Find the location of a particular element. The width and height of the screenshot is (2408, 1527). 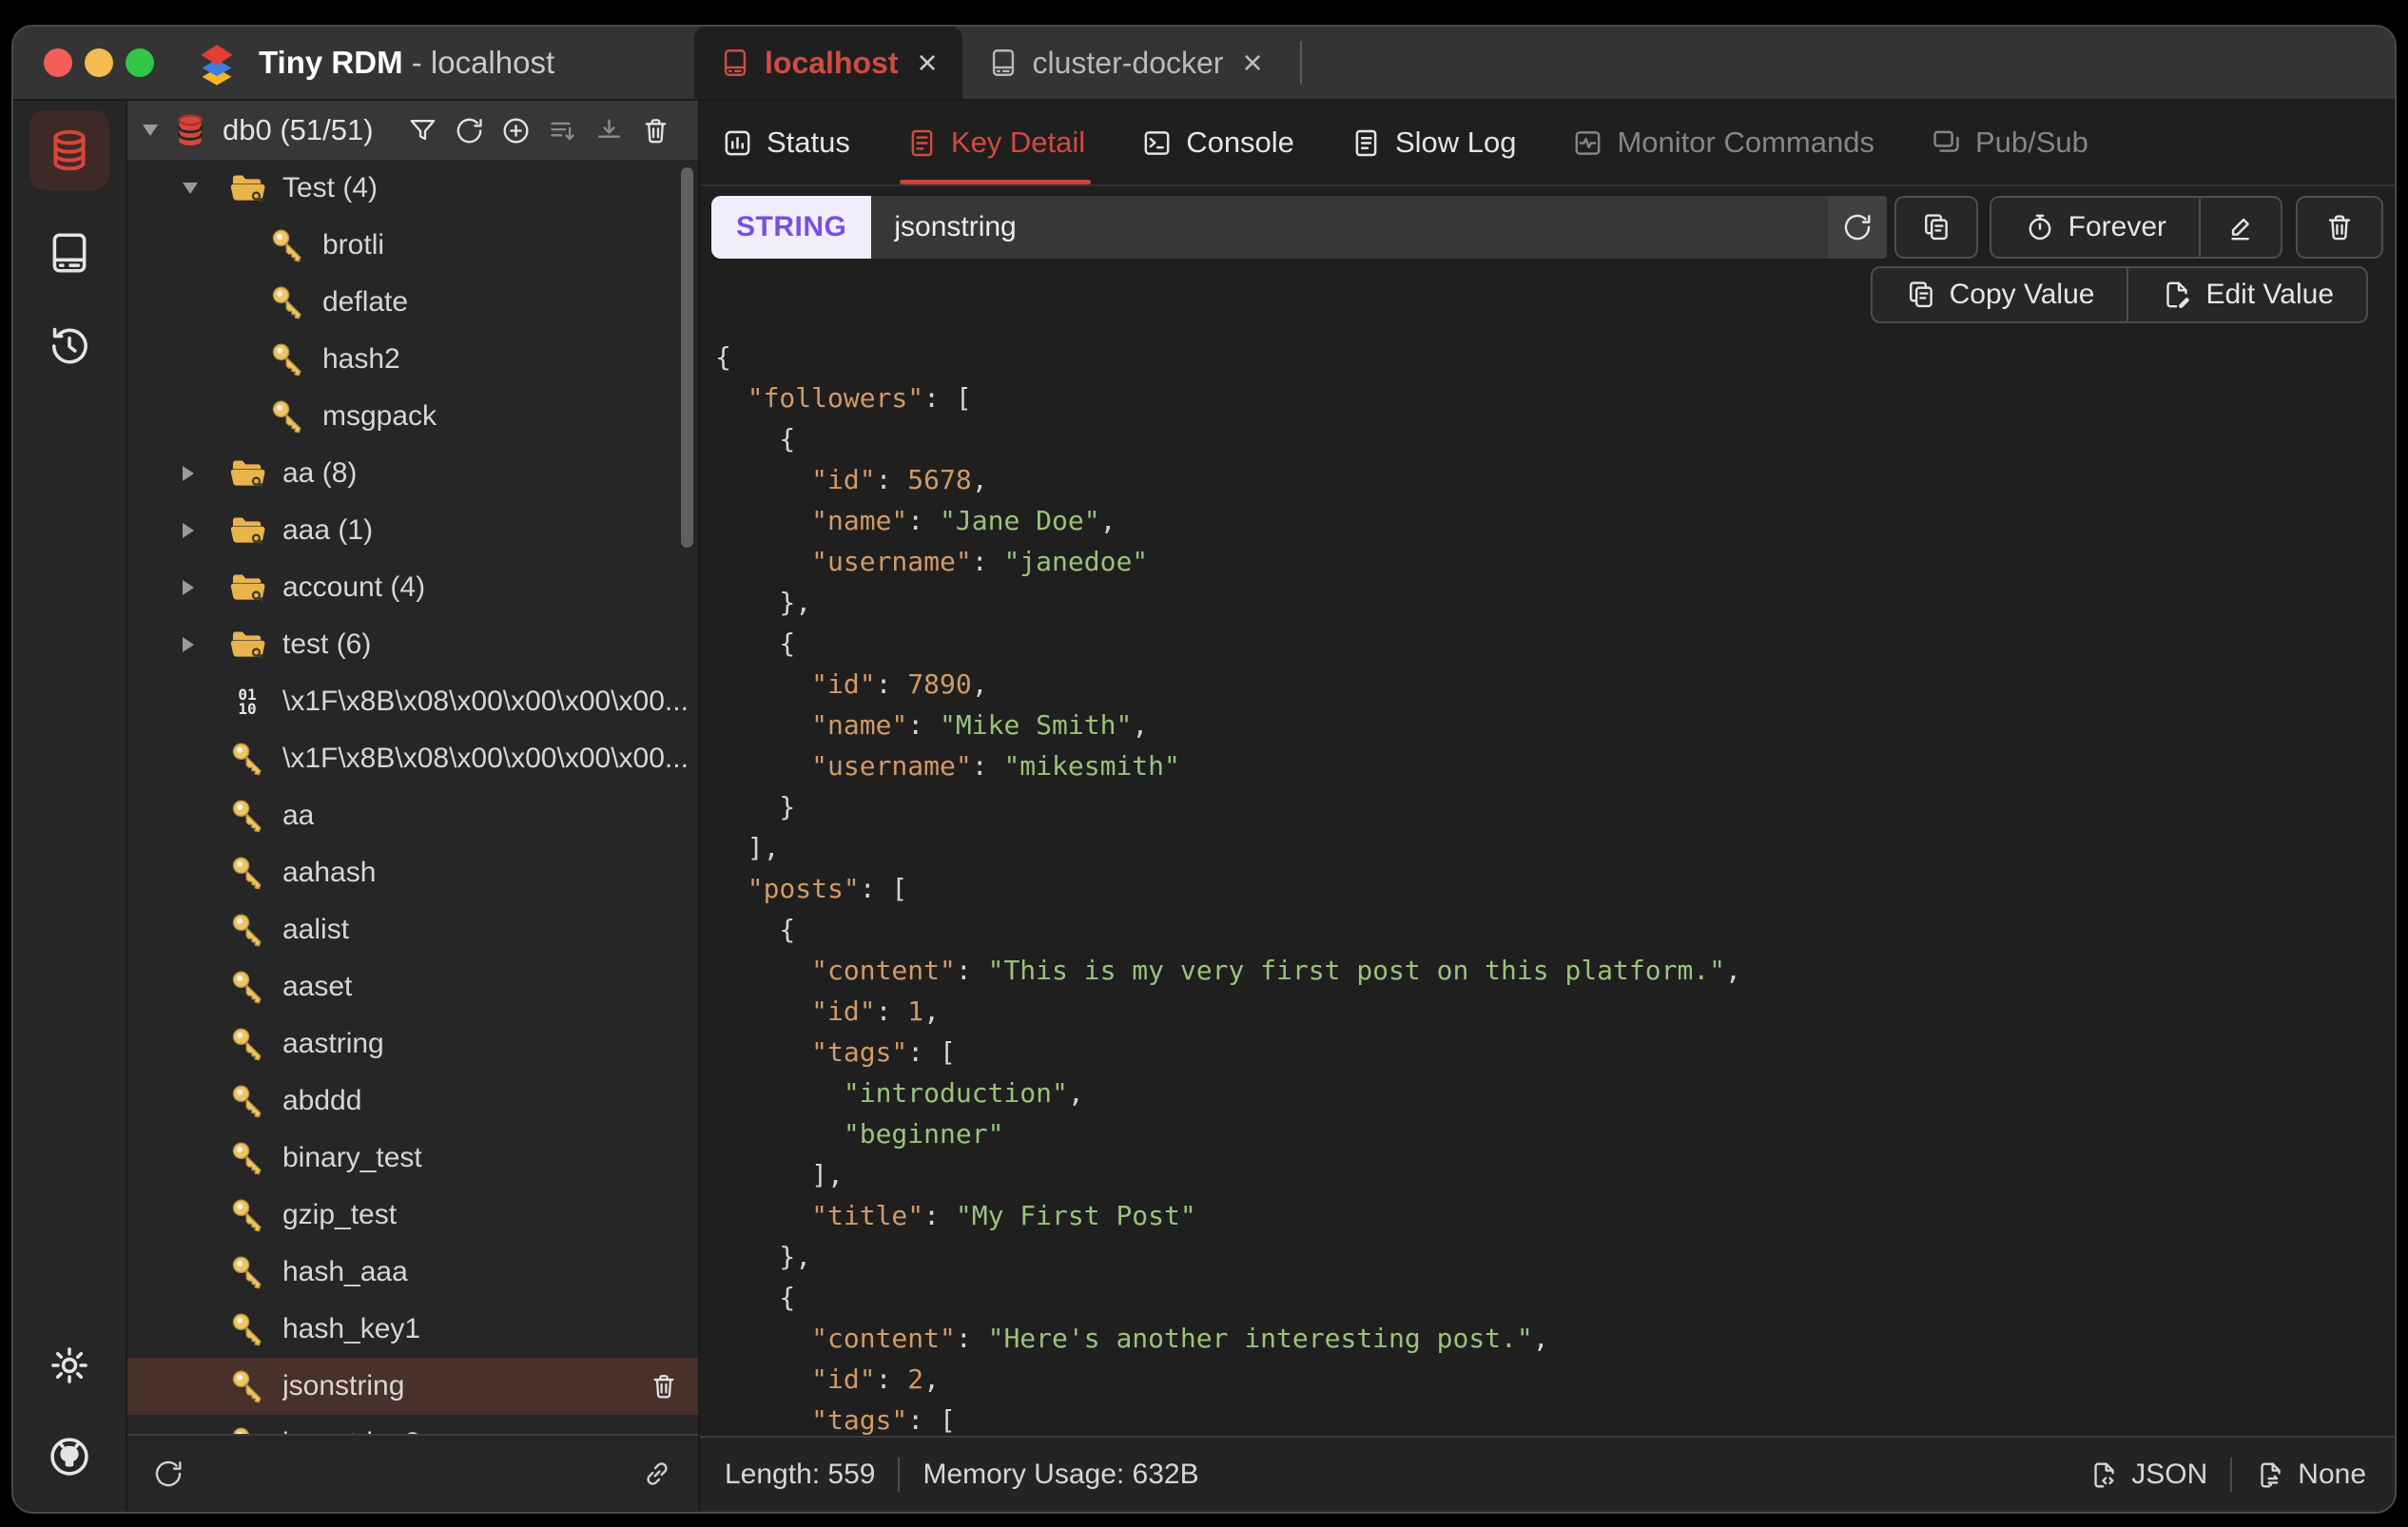

filter-icon is located at coordinates (422, 130).